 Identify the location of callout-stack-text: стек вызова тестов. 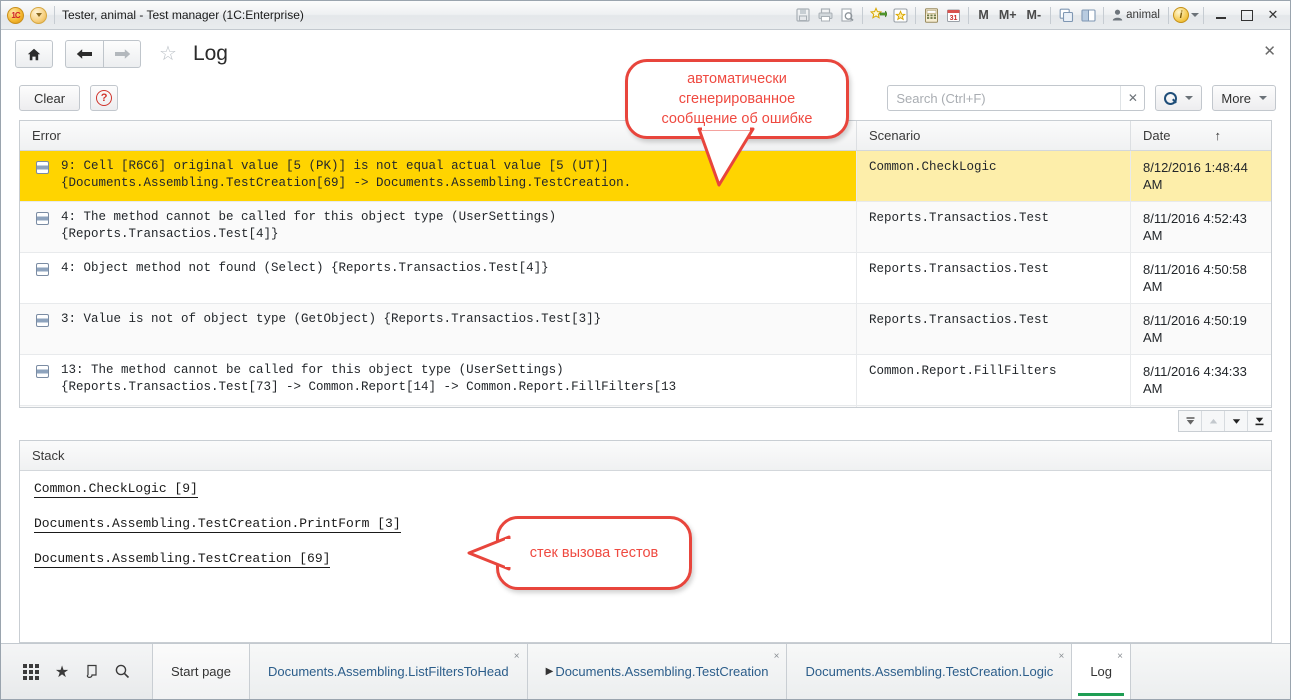
(594, 553).